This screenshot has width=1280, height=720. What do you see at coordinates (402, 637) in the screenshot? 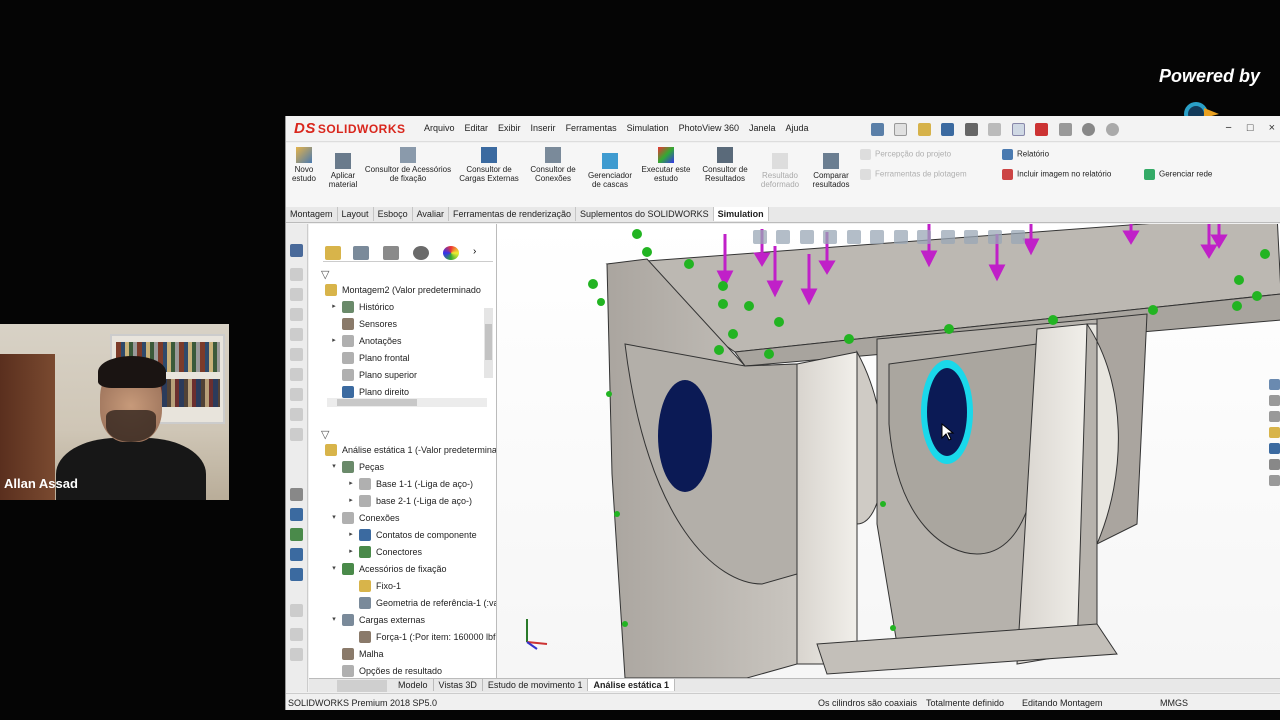
I see `tree-item: Força-1 (:Por item: 160000 lbf:` at bounding box center [402, 637].